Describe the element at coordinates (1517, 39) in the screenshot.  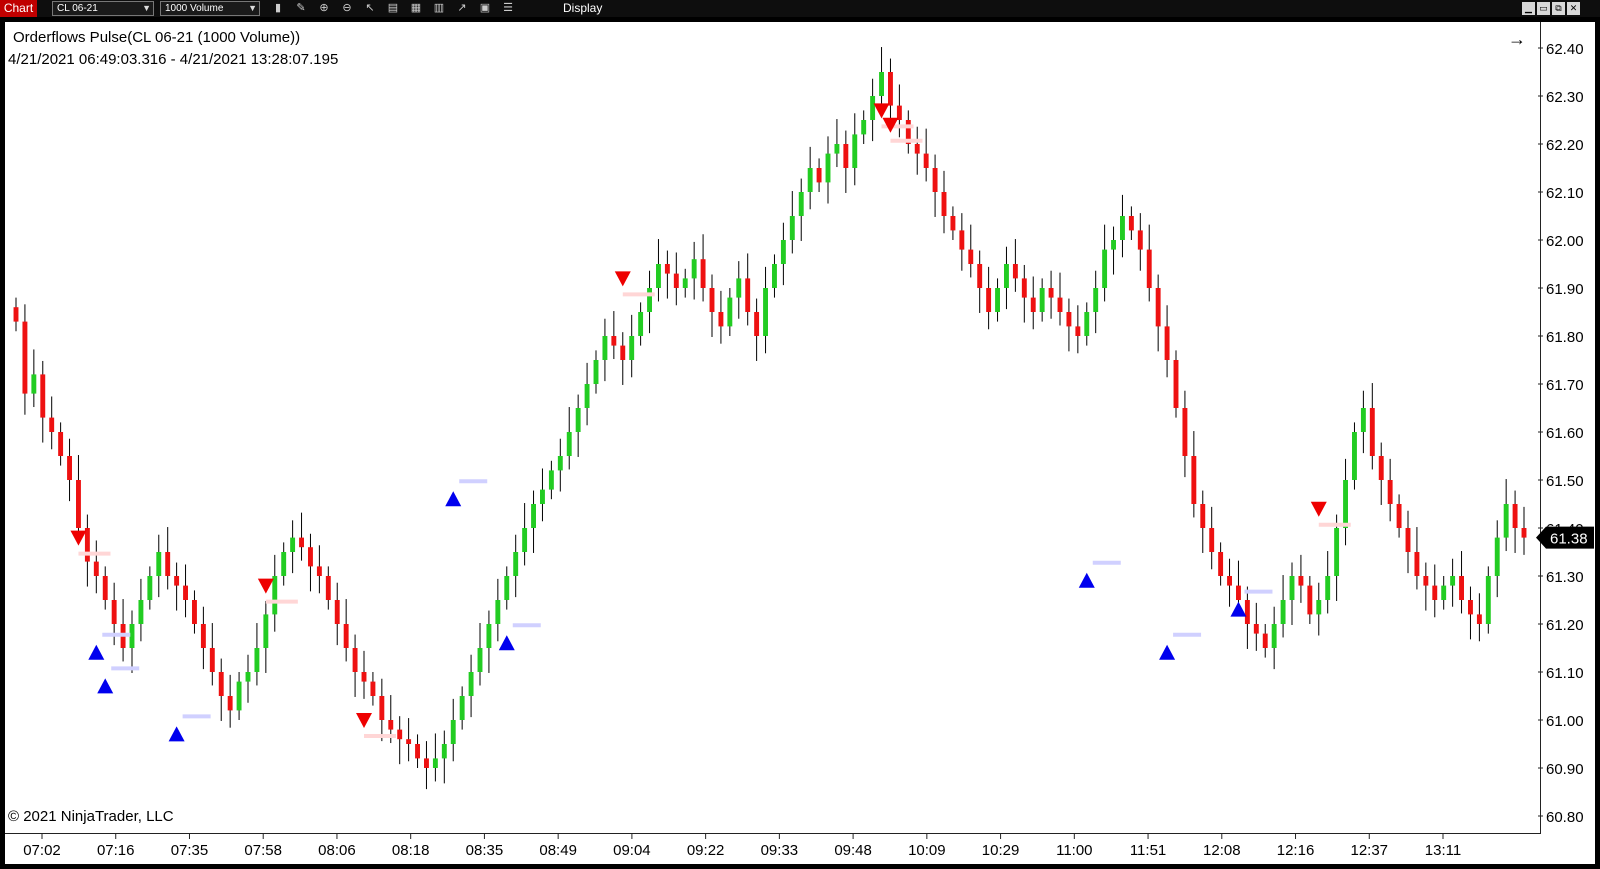
I see `arrow-right-icon: →` at that location.